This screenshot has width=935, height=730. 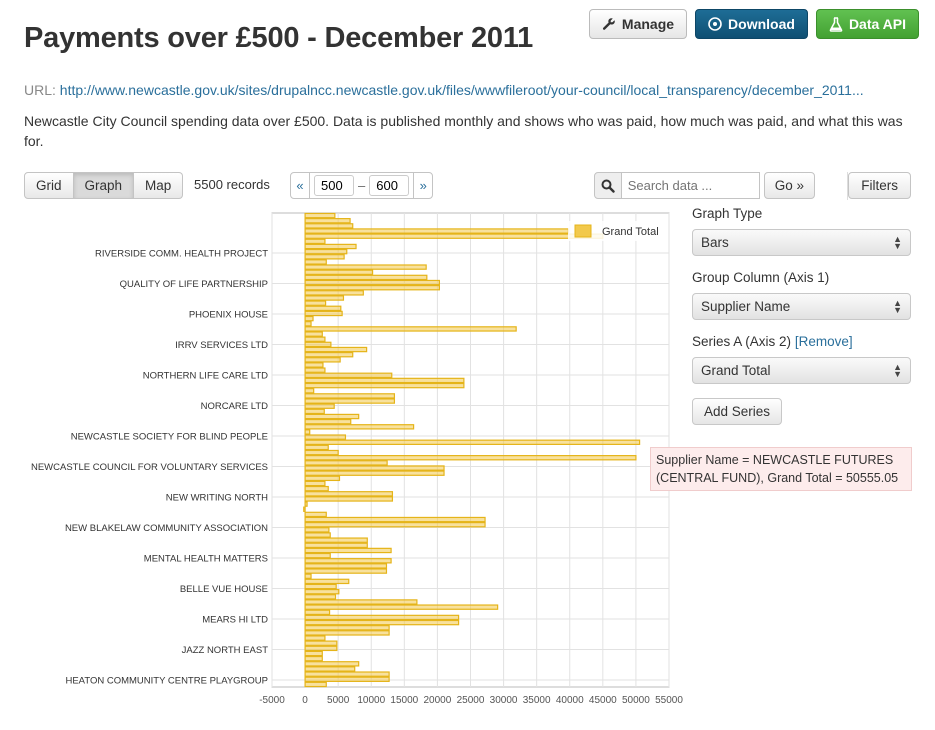 What do you see at coordinates (636, 700) in the screenshot?
I see `x-tick-label: 50000` at bounding box center [636, 700].